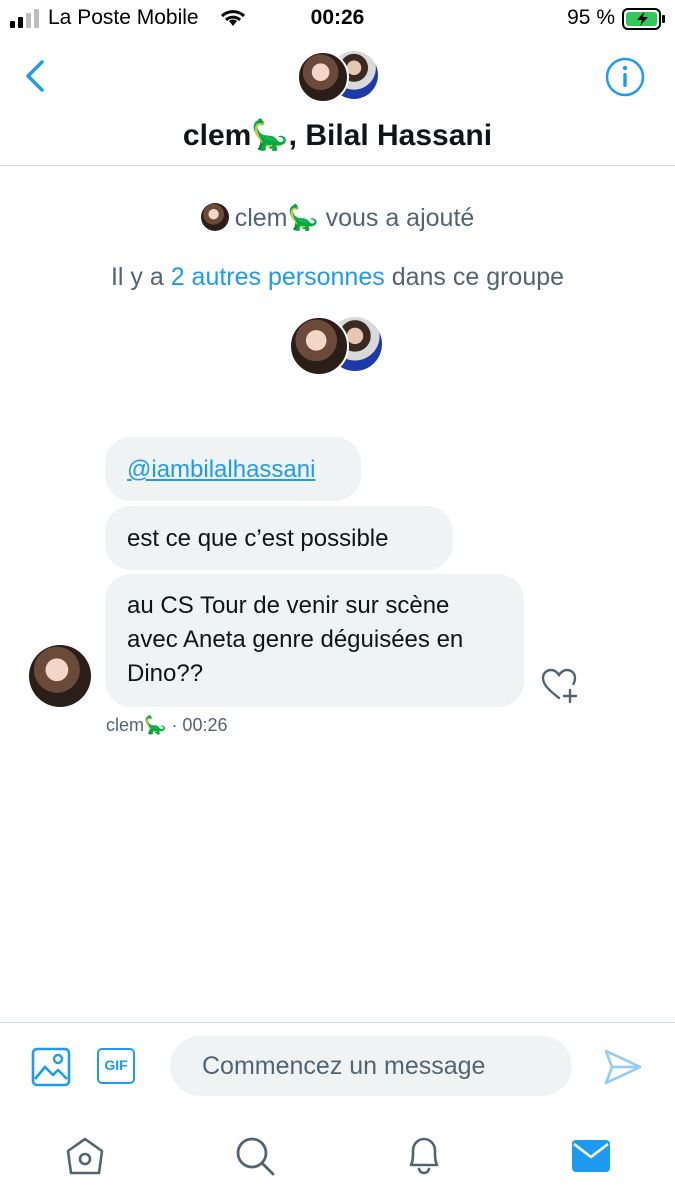 The height and width of the screenshot is (1200, 675). I want to click on conversation-header: clem🦕, Bilal Hassani, so click(337, 103).